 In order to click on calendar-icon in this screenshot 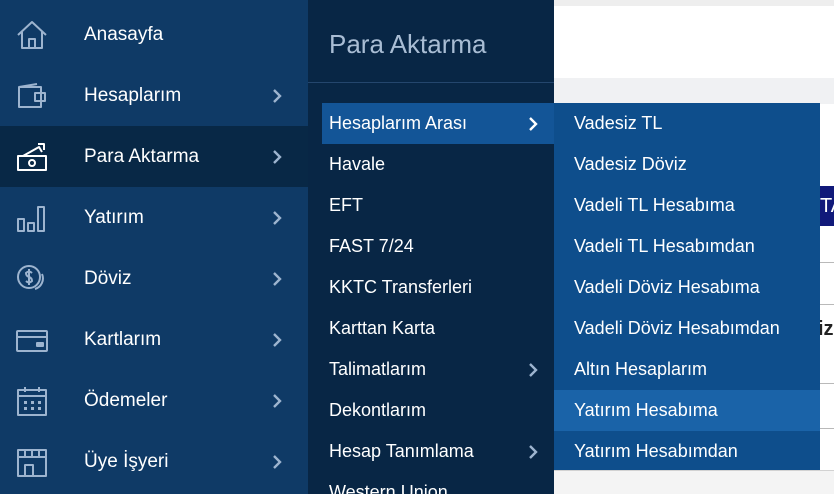, I will do `click(32, 401)`.